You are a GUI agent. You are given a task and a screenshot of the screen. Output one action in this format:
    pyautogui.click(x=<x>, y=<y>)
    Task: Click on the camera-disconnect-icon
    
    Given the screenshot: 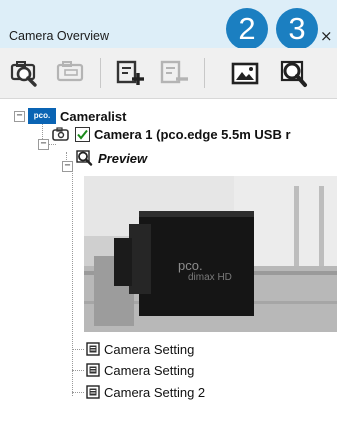 What is the action you would take?
    pyautogui.click(x=70, y=71)
    